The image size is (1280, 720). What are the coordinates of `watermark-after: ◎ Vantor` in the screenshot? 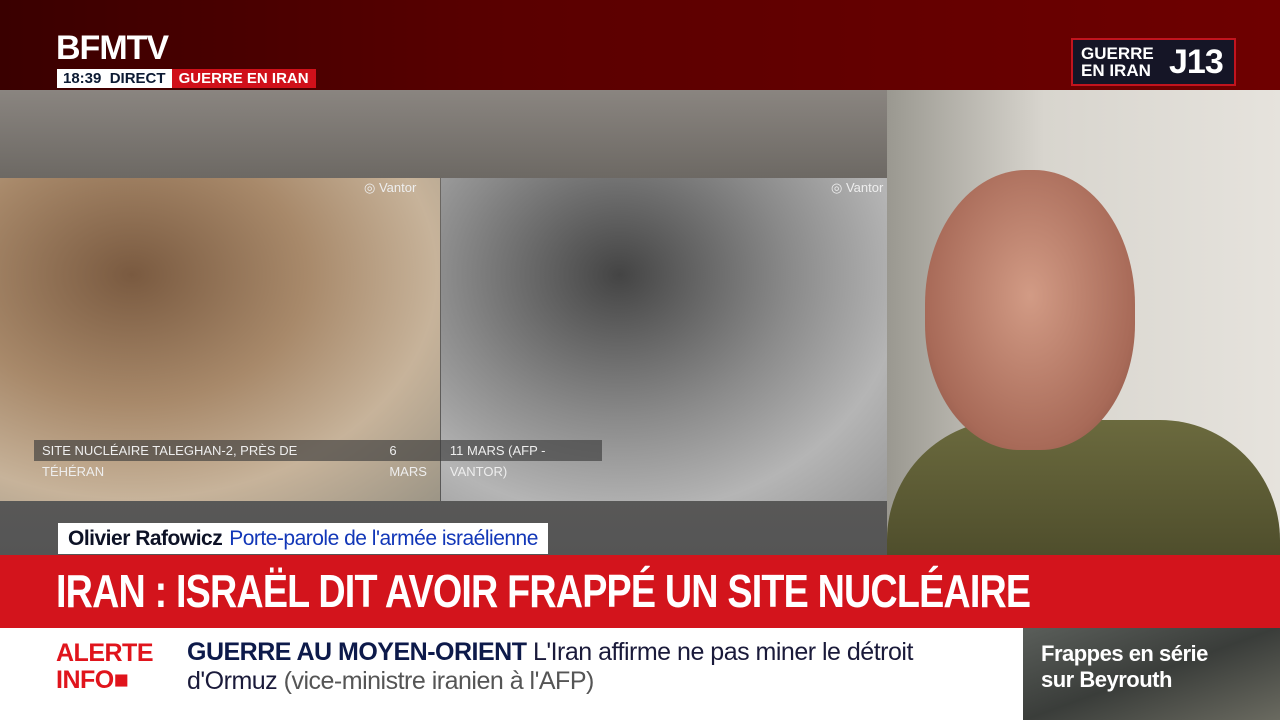 It's located at (857, 187).